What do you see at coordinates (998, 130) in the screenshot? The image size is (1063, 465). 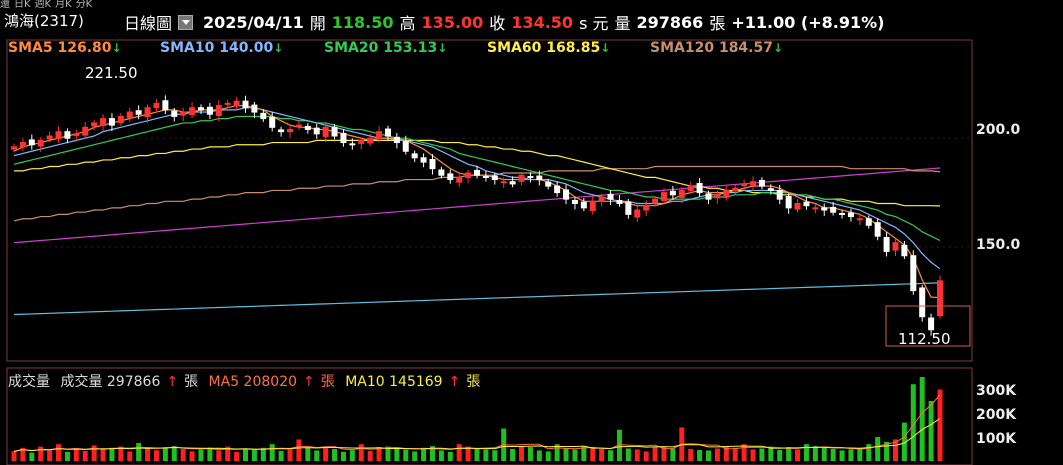 I see `y-tick-200: 200.0` at bounding box center [998, 130].